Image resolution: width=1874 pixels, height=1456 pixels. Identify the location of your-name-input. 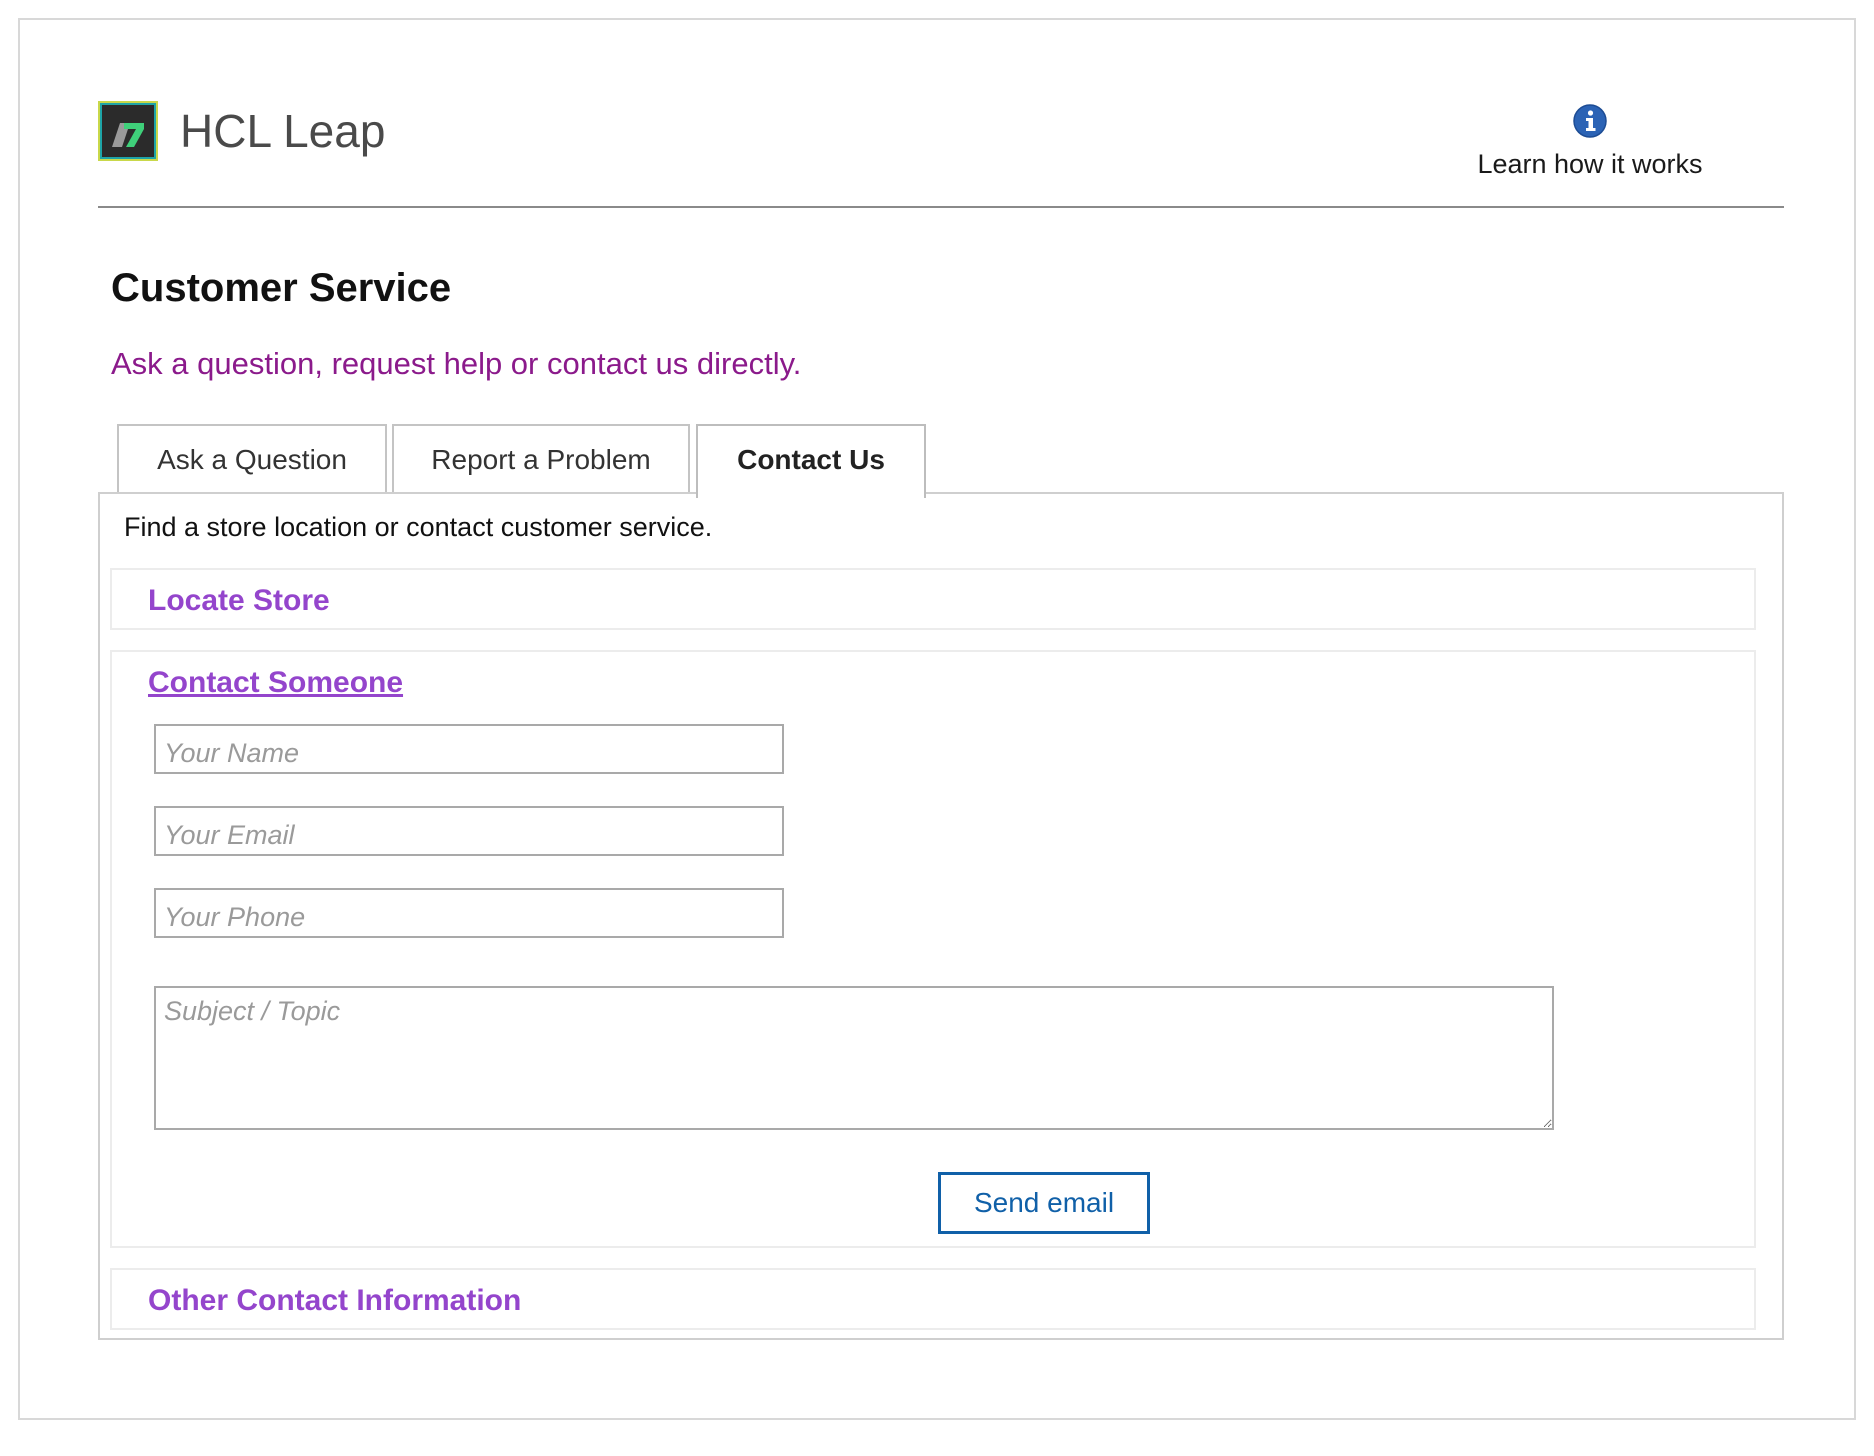
(469, 749).